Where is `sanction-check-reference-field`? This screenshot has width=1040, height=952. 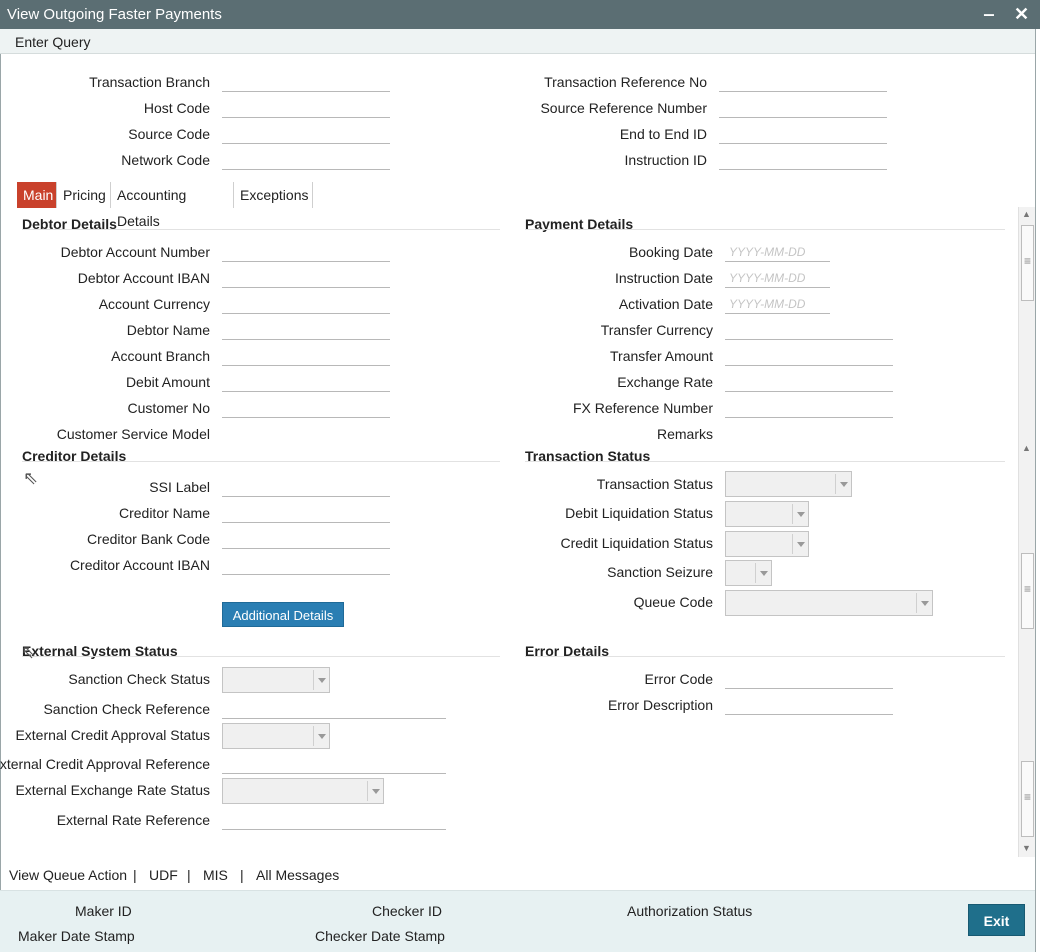 sanction-check-reference-field is located at coordinates (334, 709).